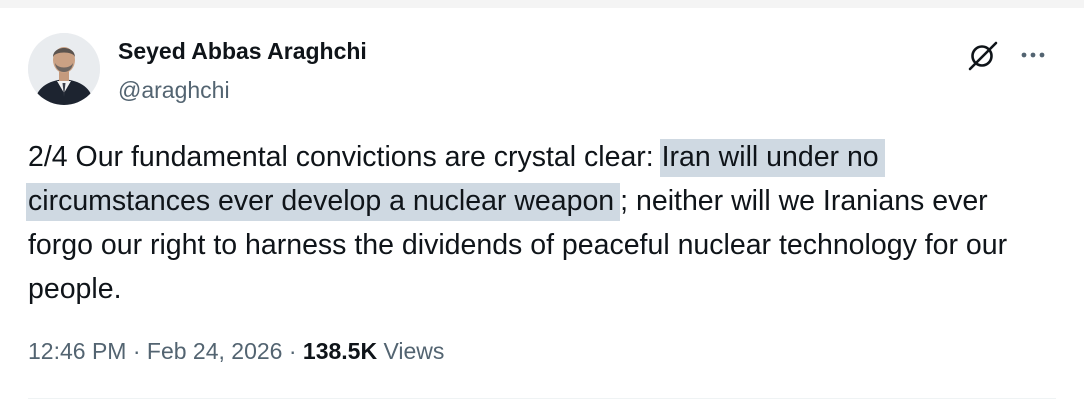 The height and width of the screenshot is (404, 1084). What do you see at coordinates (542, 398) in the screenshot?
I see `divider` at bounding box center [542, 398].